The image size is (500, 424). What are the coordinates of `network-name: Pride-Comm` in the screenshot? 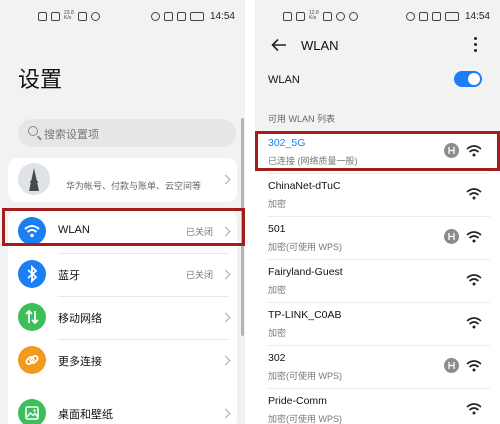 It's located at (297, 401).